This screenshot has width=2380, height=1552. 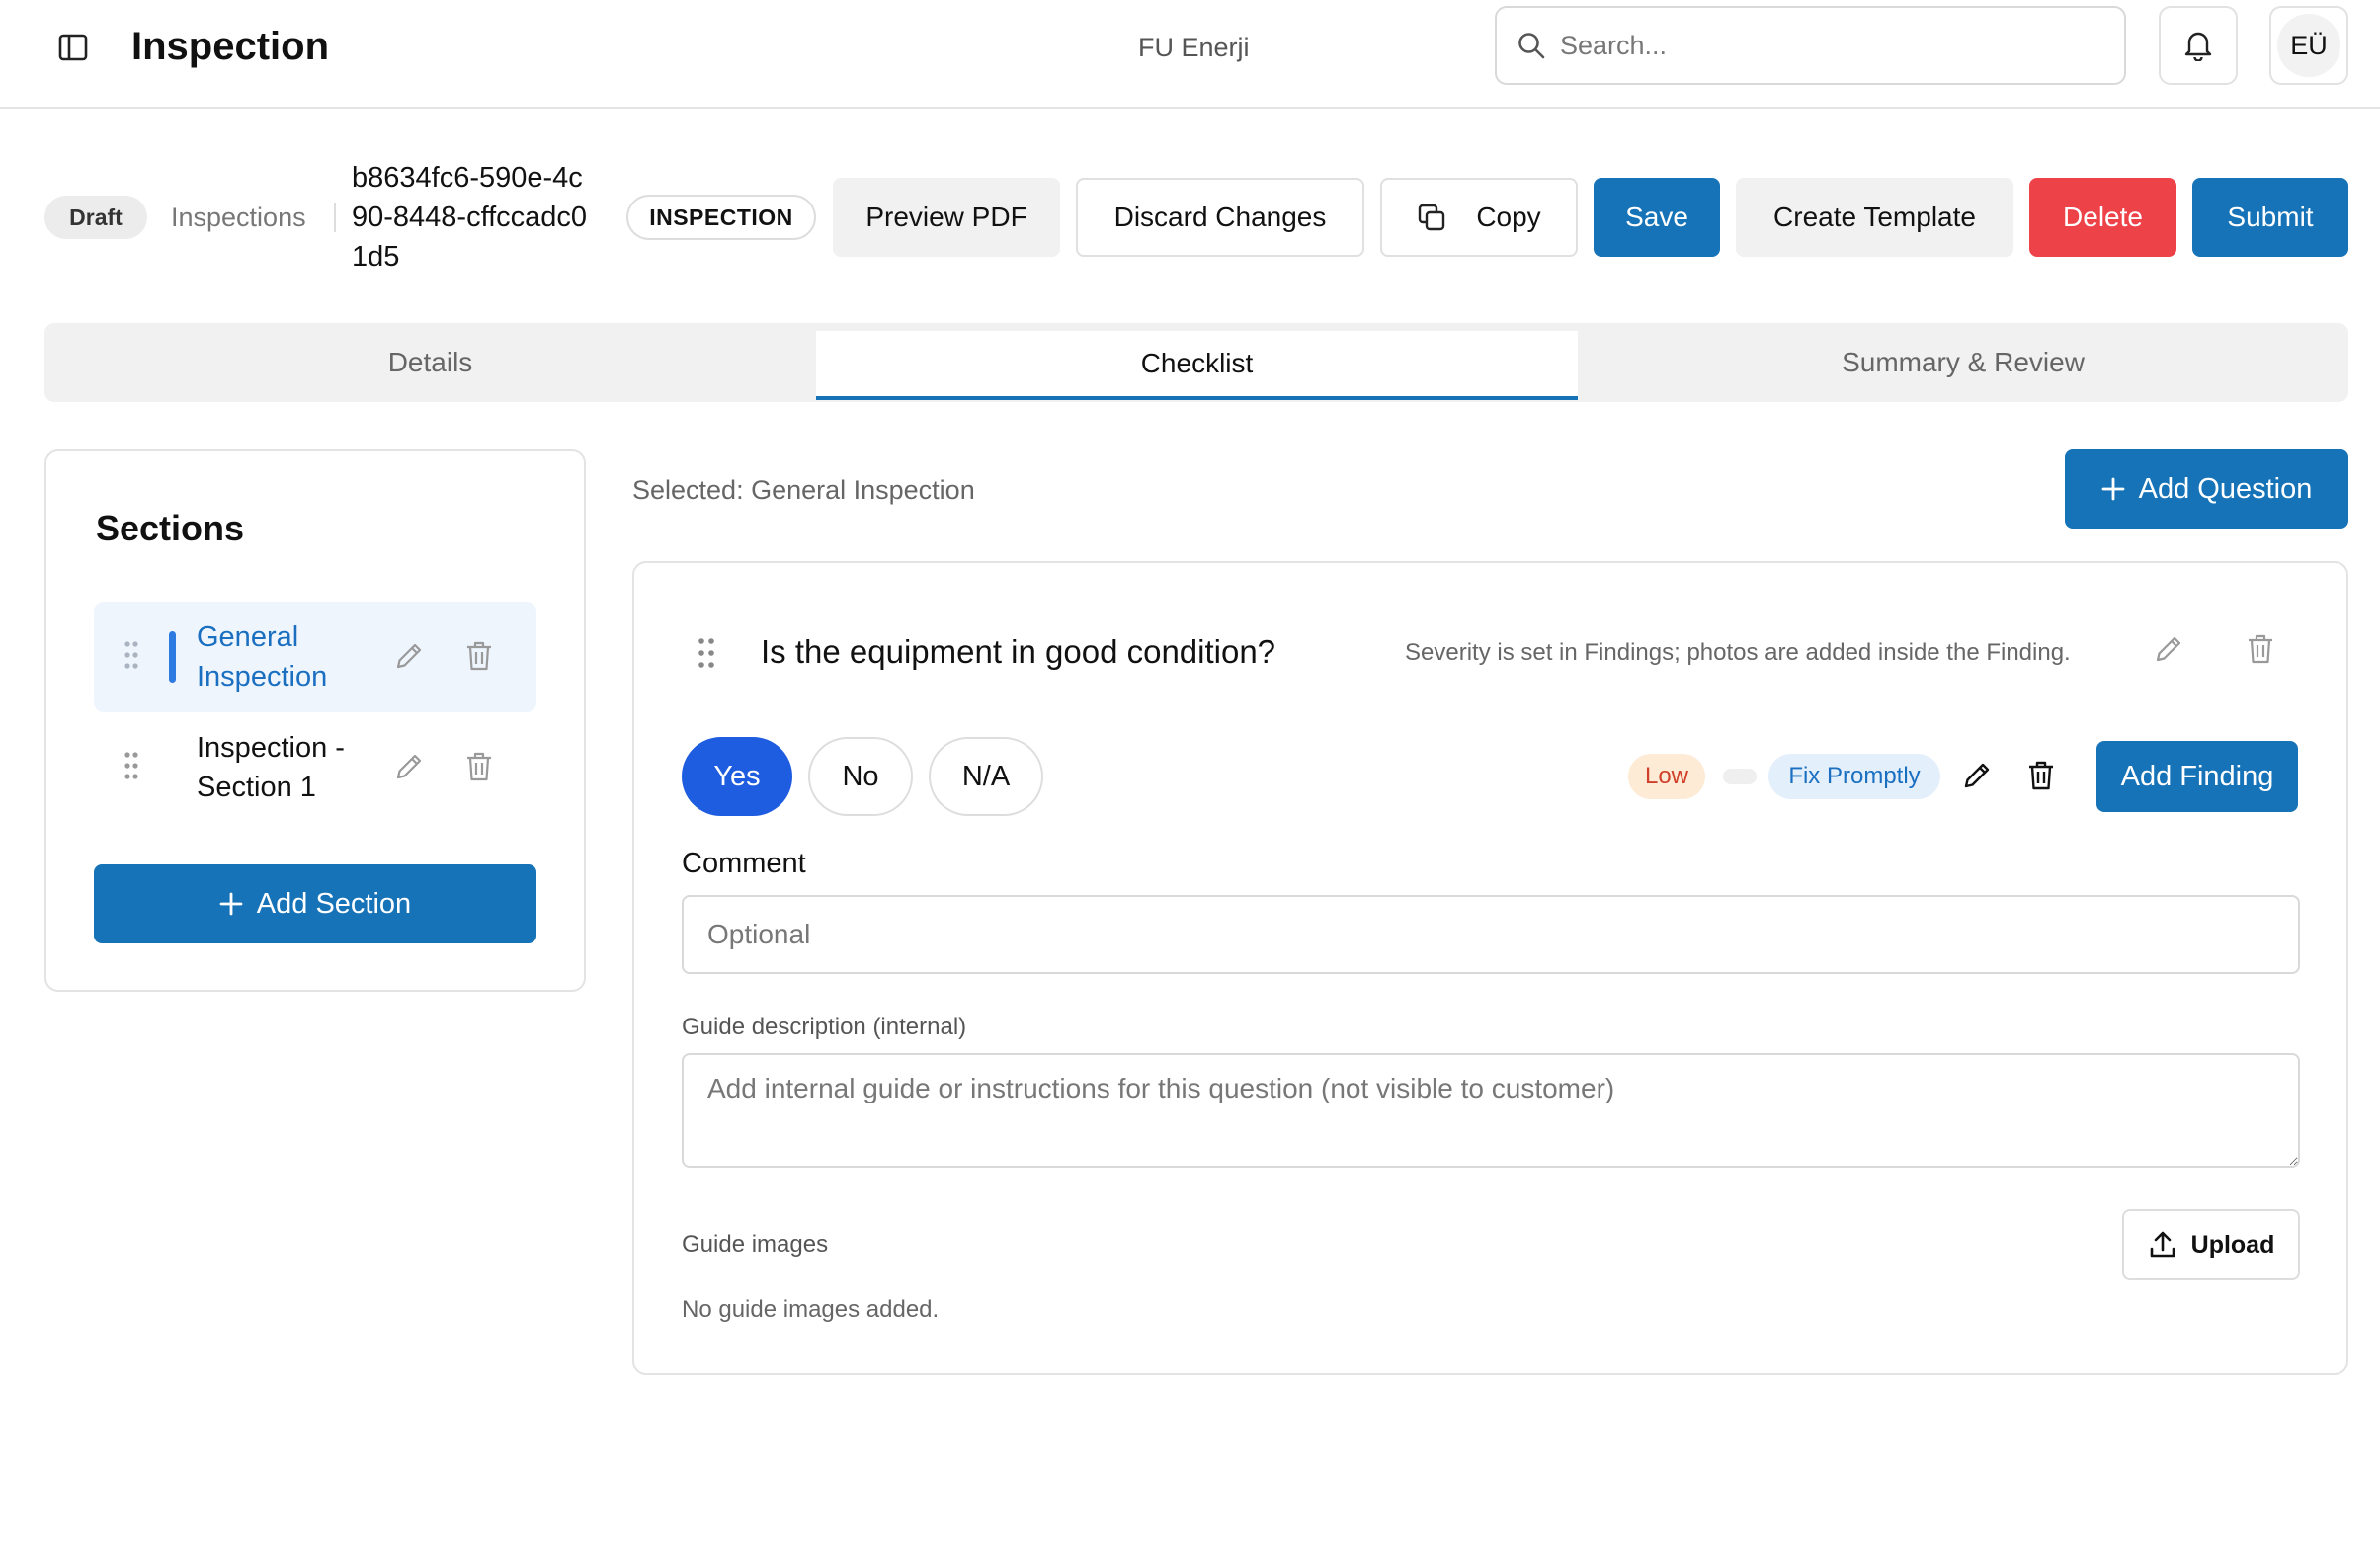 I want to click on selected-section-label: Selected: General Inspection, so click(x=803, y=490).